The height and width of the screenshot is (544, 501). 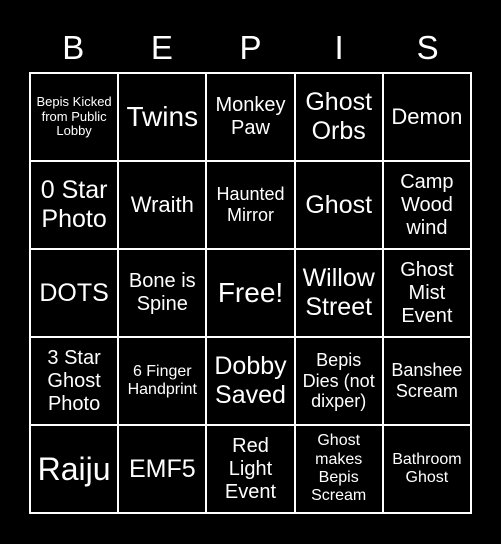 What do you see at coordinates (162, 381) in the screenshot?
I see `bingo-cell: 6 Finger Handprint` at bounding box center [162, 381].